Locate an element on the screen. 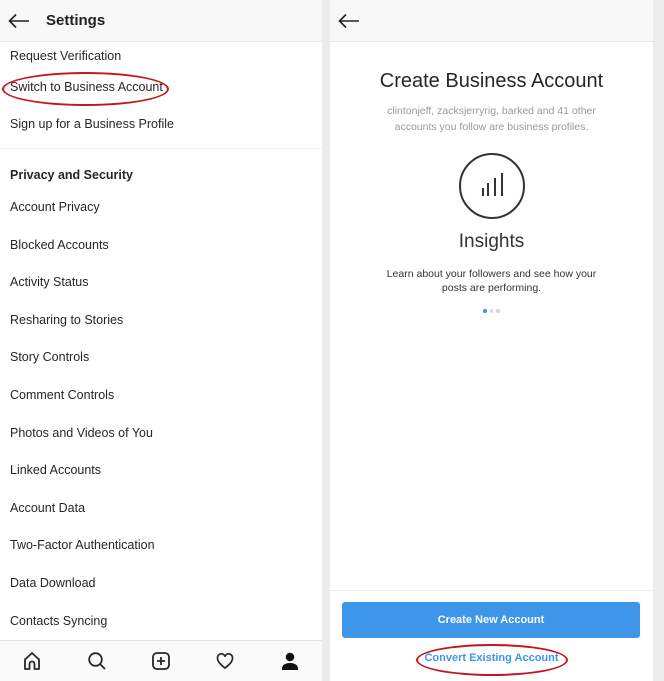 Image resolution: width=664 pixels, height=681 pixels. insights-feature-badge is located at coordinates (491, 186).